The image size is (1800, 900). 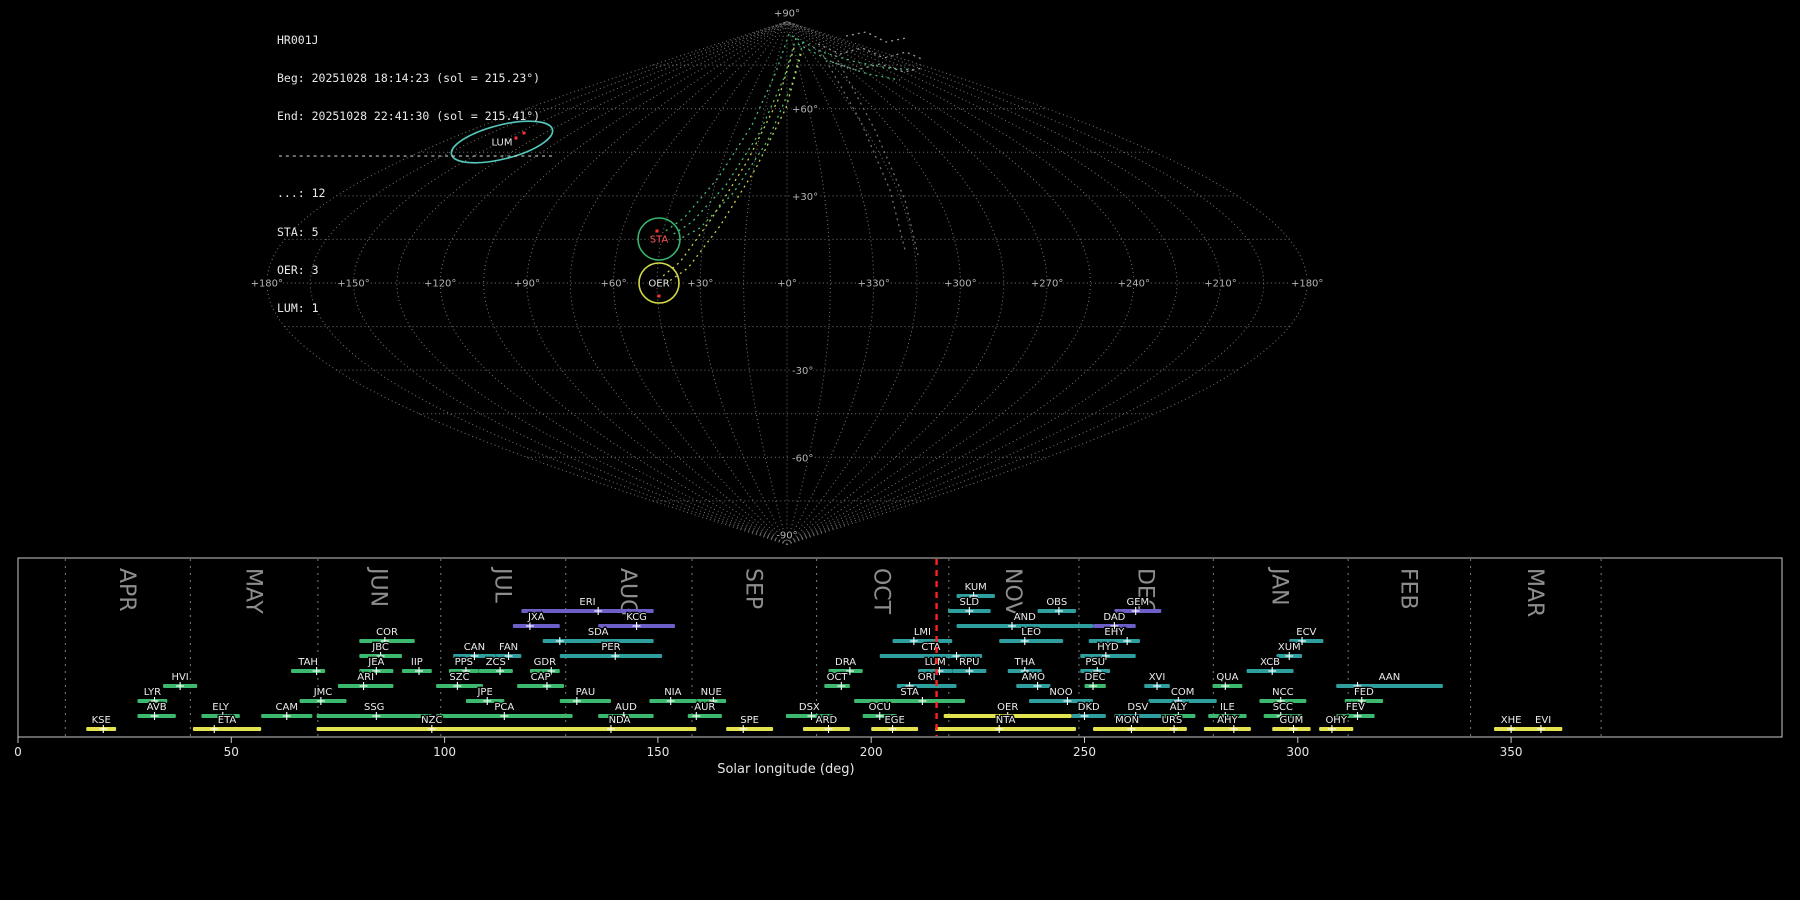 What do you see at coordinates (1157, 677) in the screenshot?
I see `shower-label-xvi: XVI` at bounding box center [1157, 677].